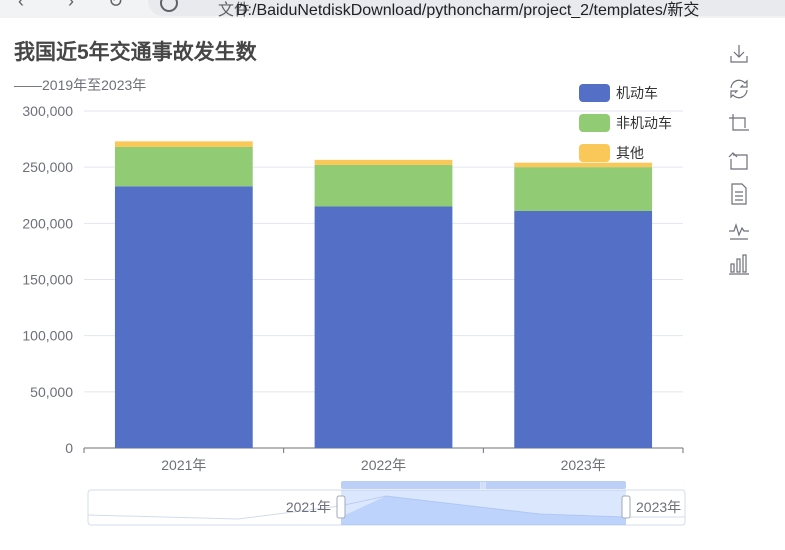 Image resolution: width=785 pixels, height=550 pixels. What do you see at coordinates (583, 465) in the screenshot?
I see `x-tick-label: 2023年` at bounding box center [583, 465].